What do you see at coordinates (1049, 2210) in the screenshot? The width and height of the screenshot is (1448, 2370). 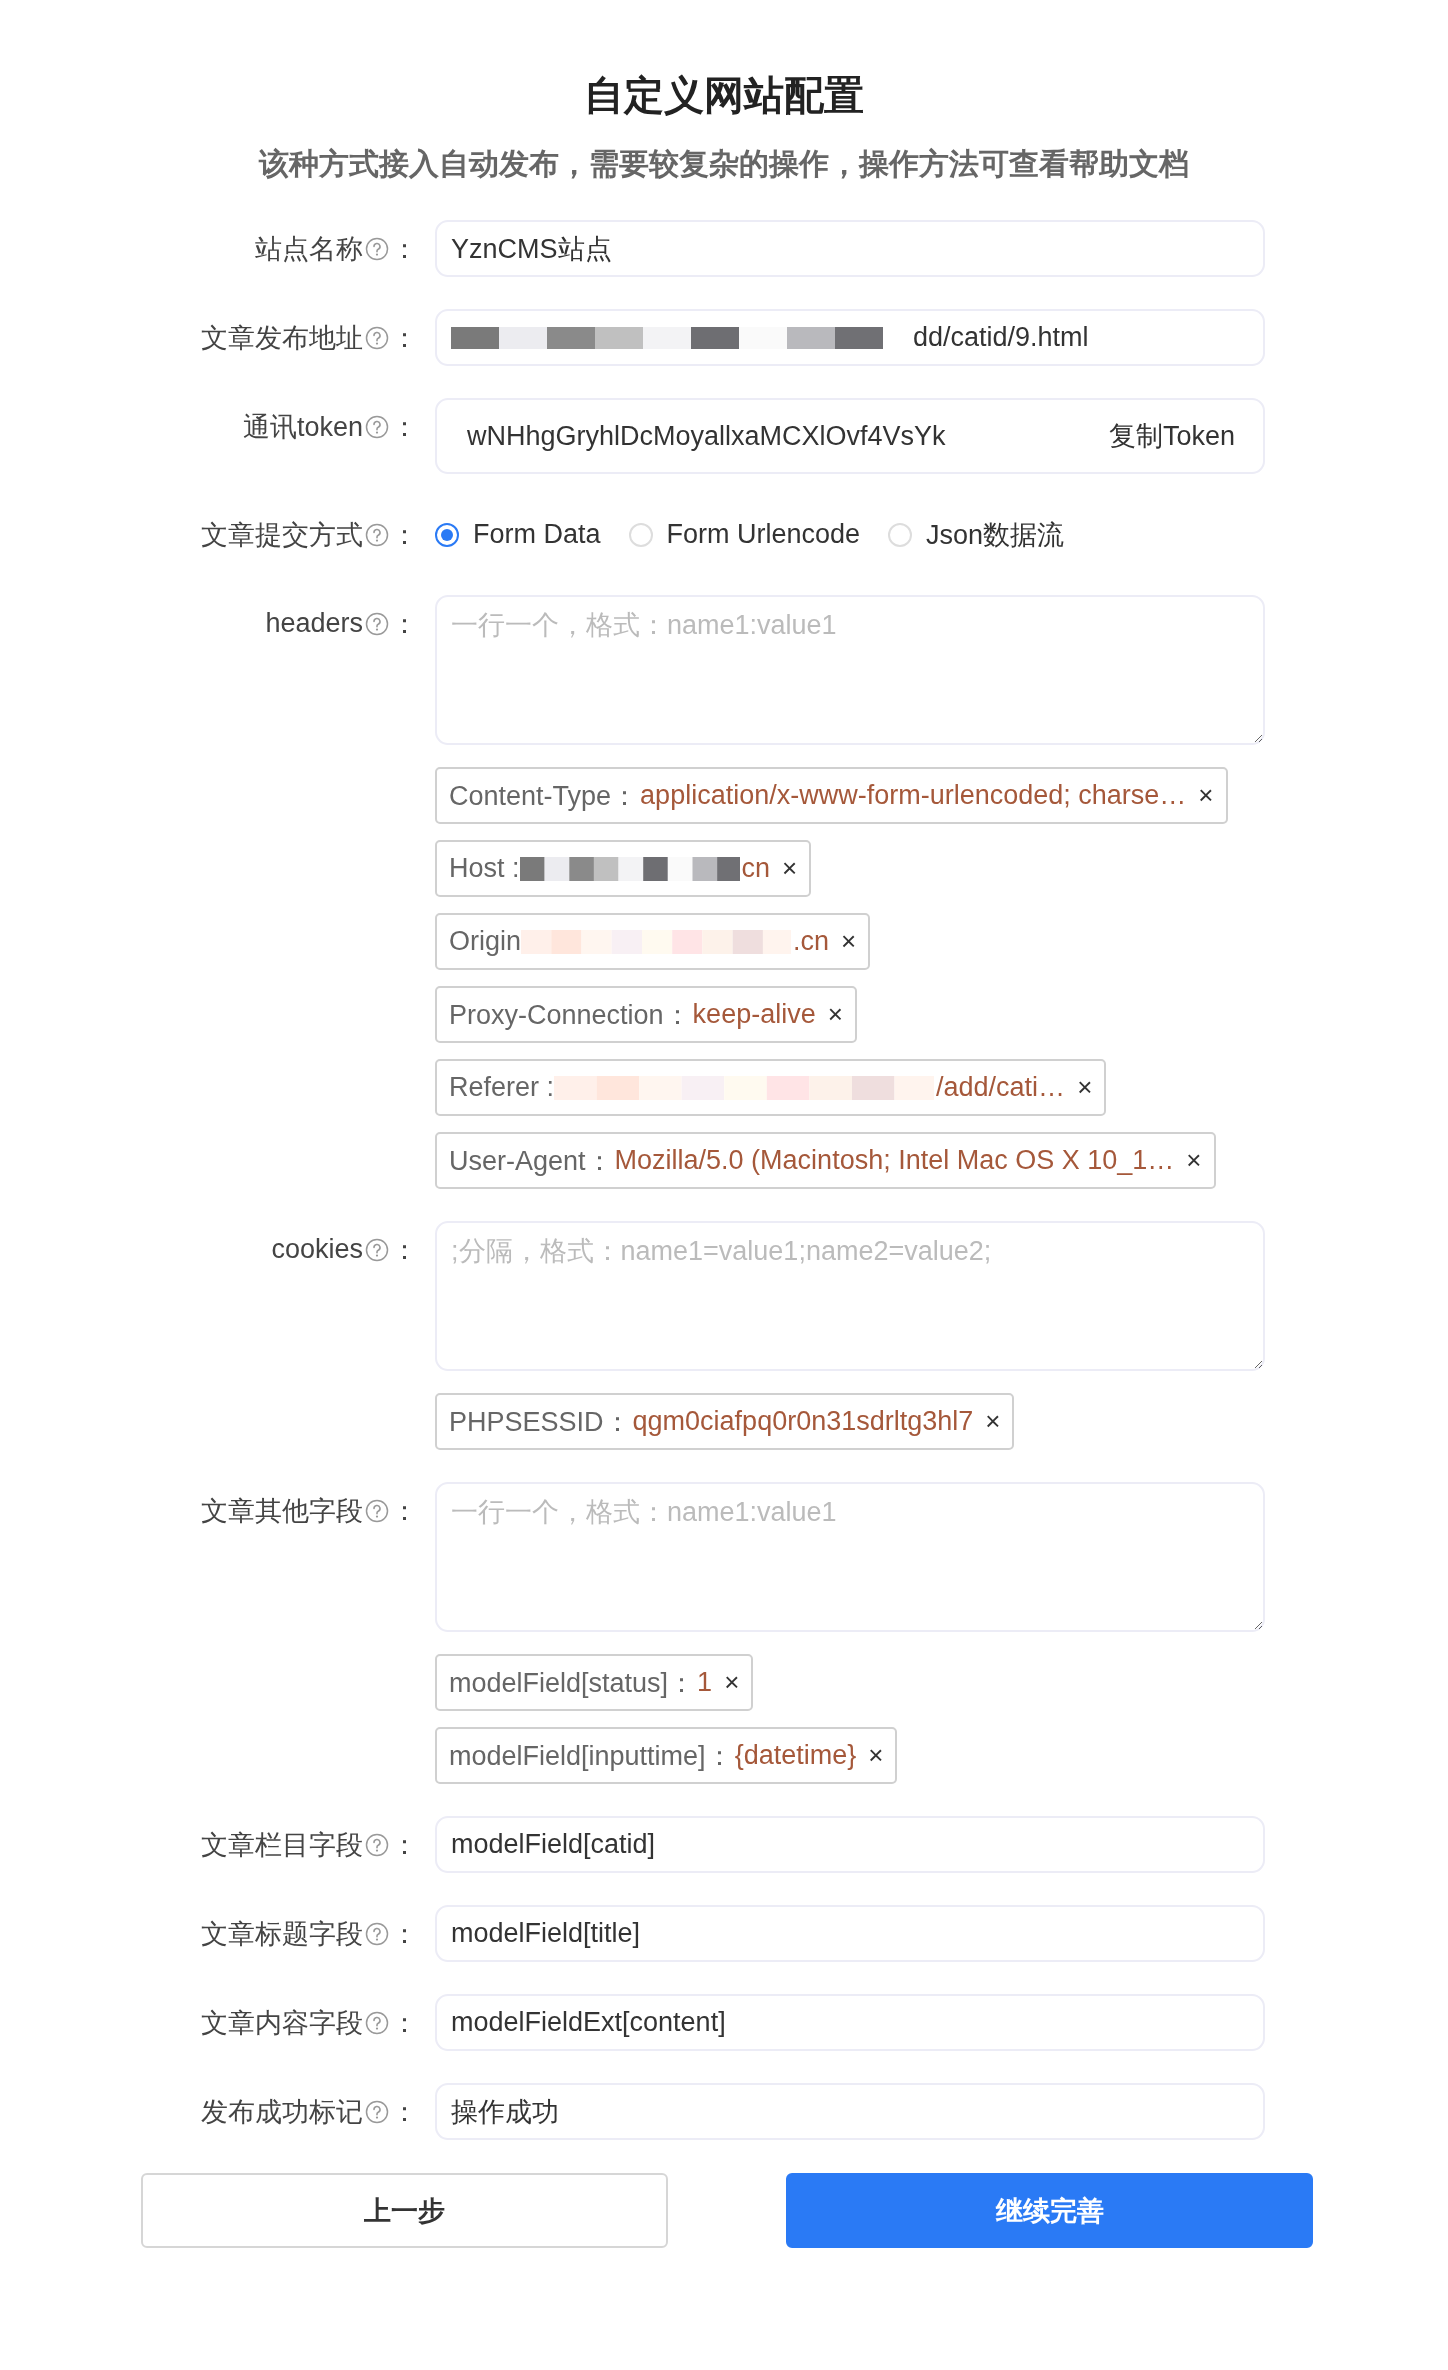 I see `continue-button: 继续完善` at bounding box center [1049, 2210].